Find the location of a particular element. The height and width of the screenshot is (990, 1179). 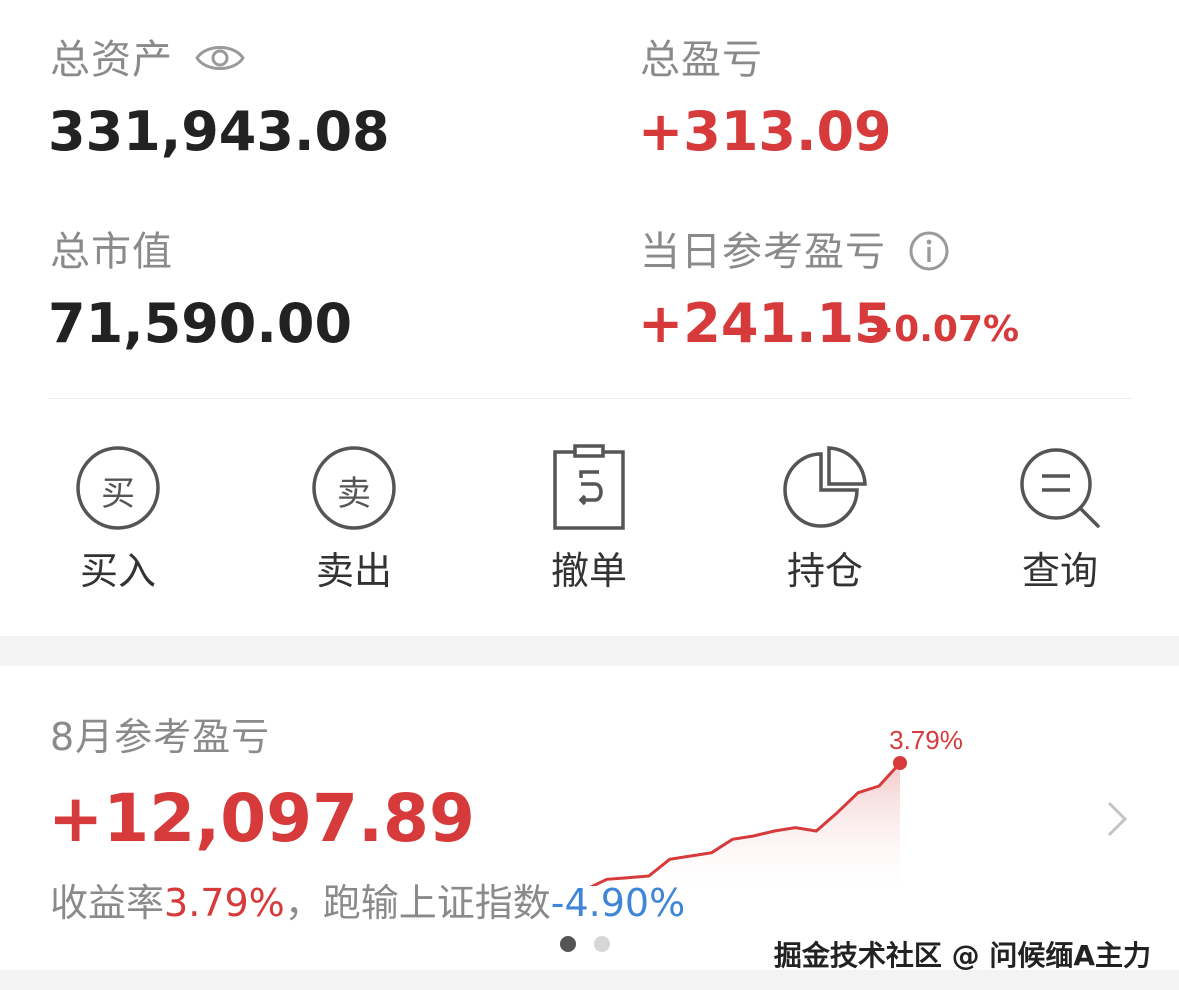

monthly-trend-chart: 3.79% is located at coordinates (774, 805).